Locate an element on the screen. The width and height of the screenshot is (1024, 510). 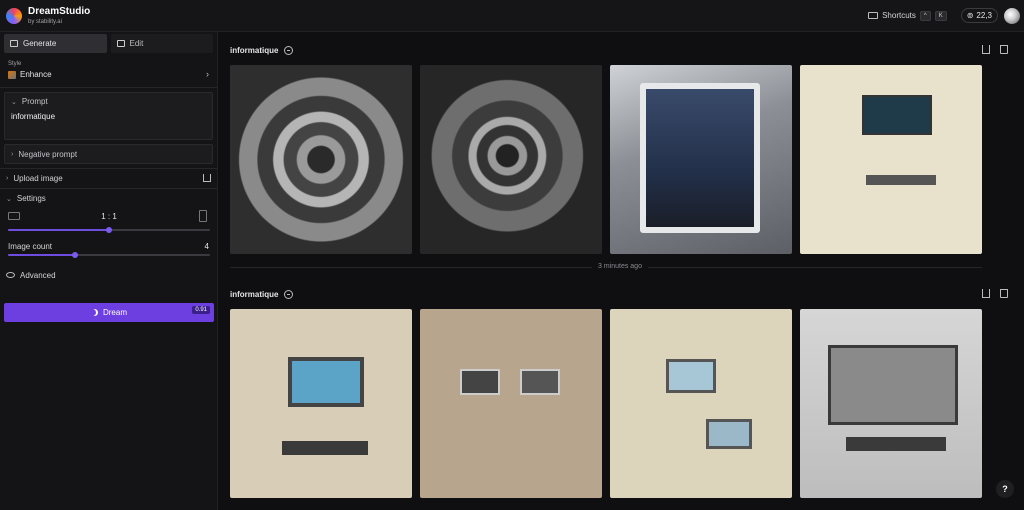
credits-icon: ⊚ is located at coordinates (970, 15).